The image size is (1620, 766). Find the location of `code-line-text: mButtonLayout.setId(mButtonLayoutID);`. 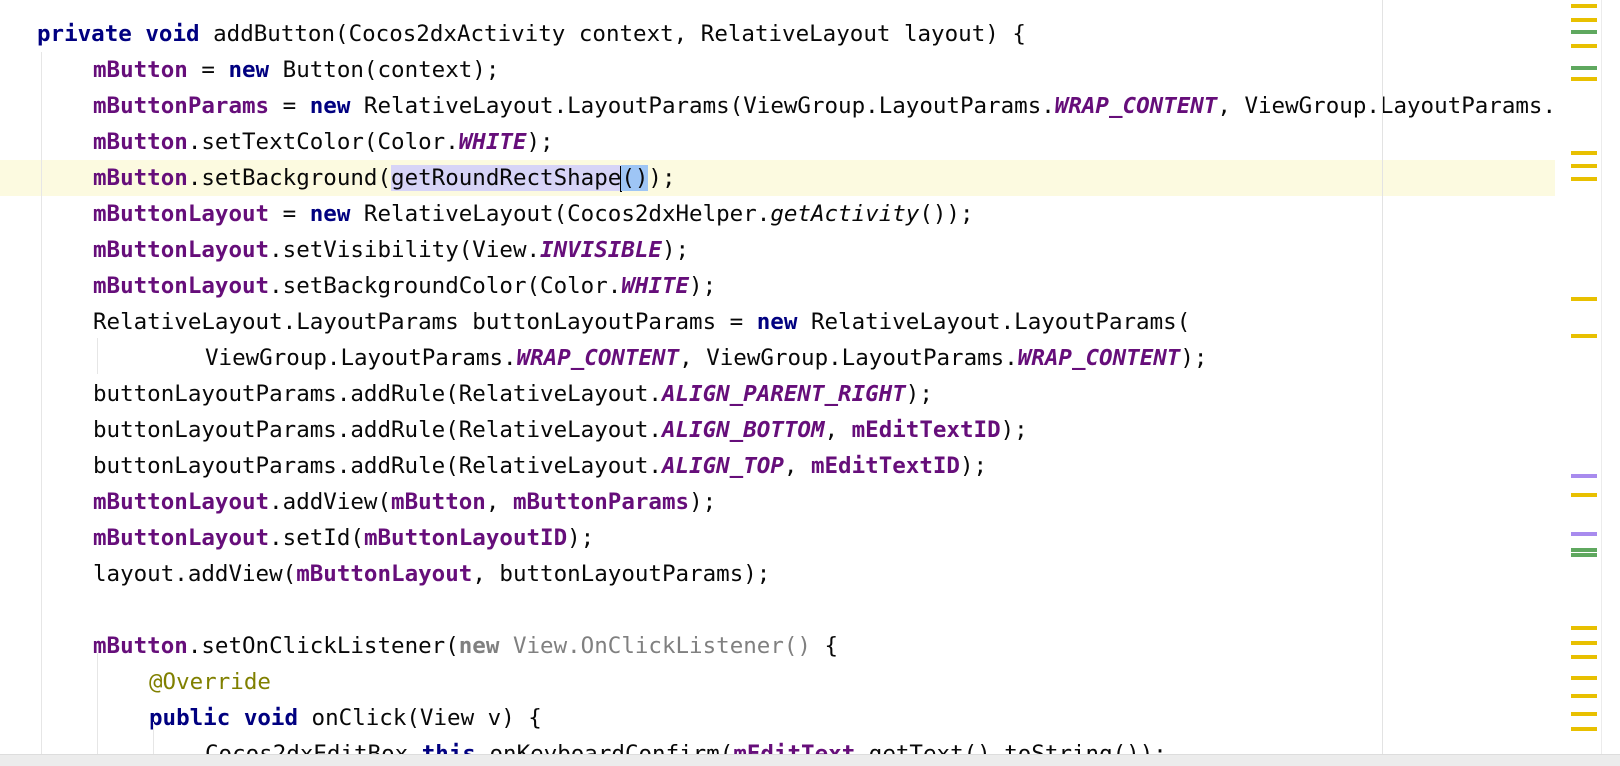

code-line-text: mButtonLayout.setId(mButtonLayoutID); is located at coordinates (343, 538).